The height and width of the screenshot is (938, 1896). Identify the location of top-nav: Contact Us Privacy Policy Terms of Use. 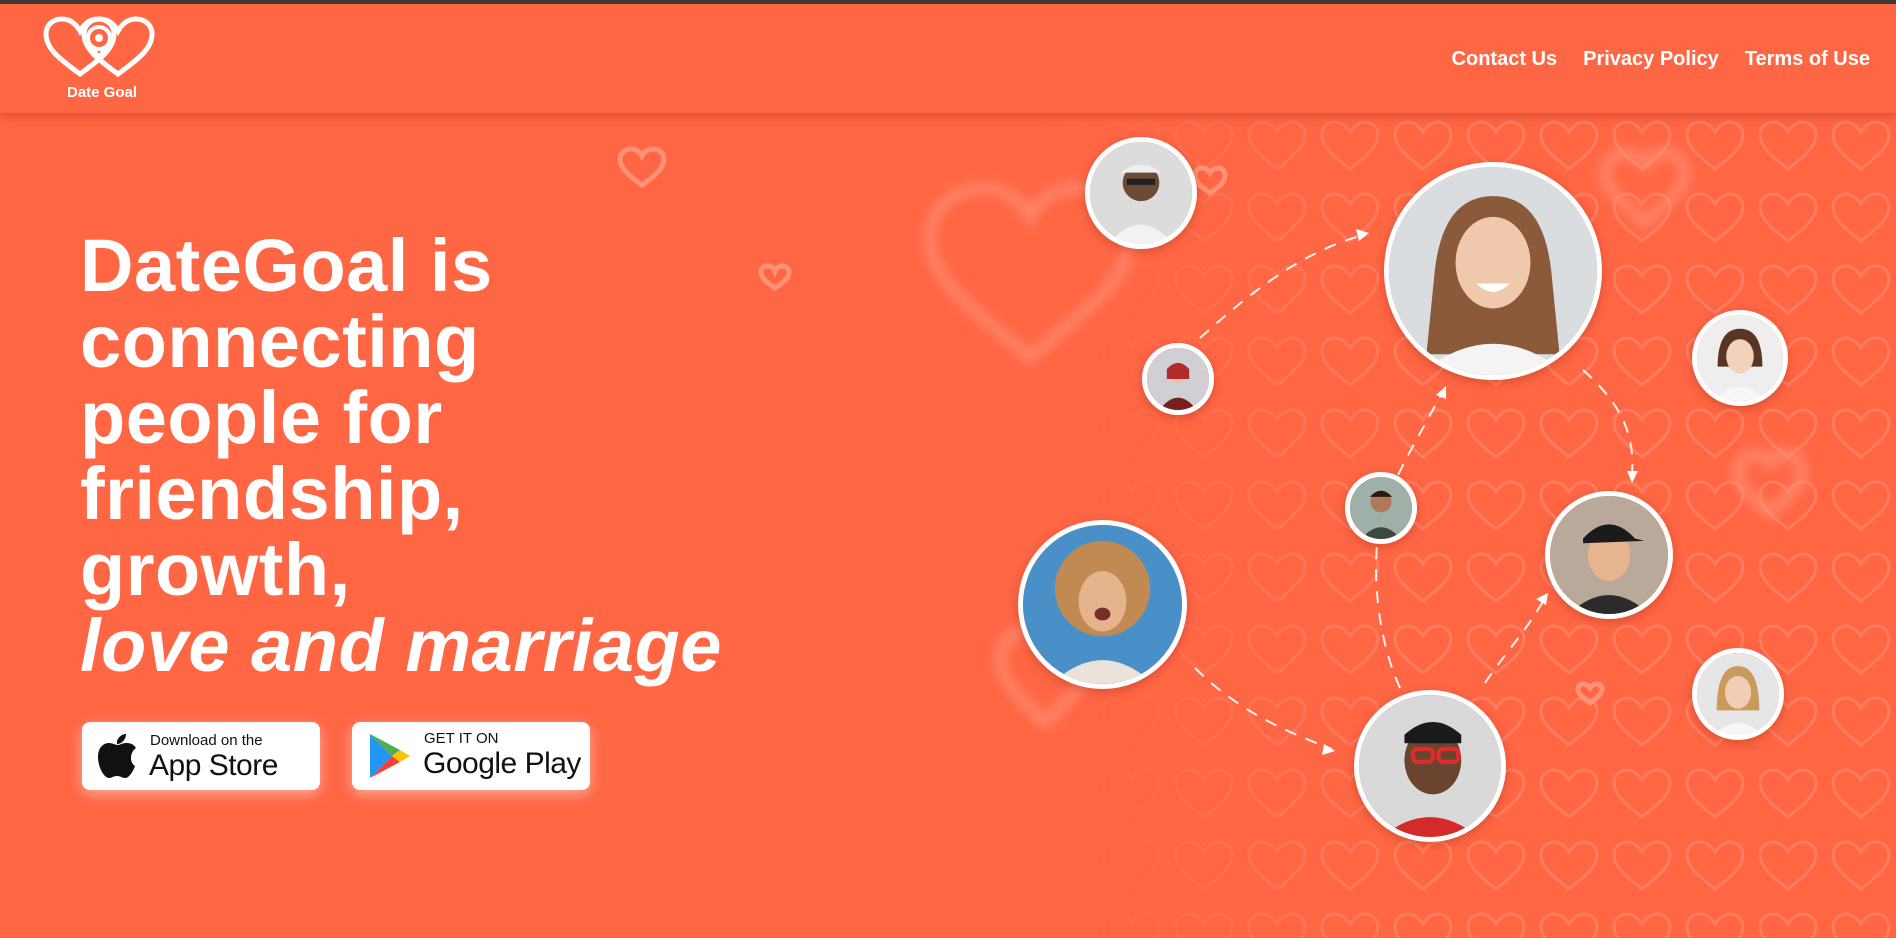
(1661, 59).